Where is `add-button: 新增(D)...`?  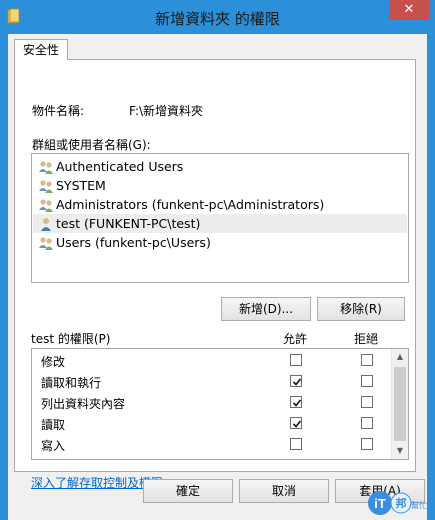 add-button: 新增(D)... is located at coordinates (266, 309).